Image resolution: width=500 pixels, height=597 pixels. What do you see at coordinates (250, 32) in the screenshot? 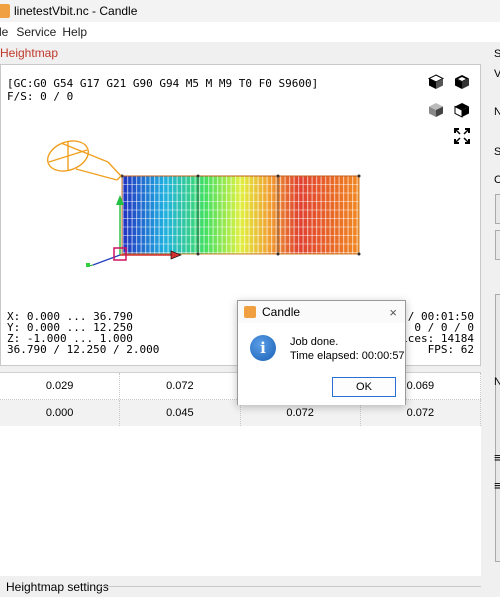
I see `menu-bar: le Service Help` at bounding box center [250, 32].